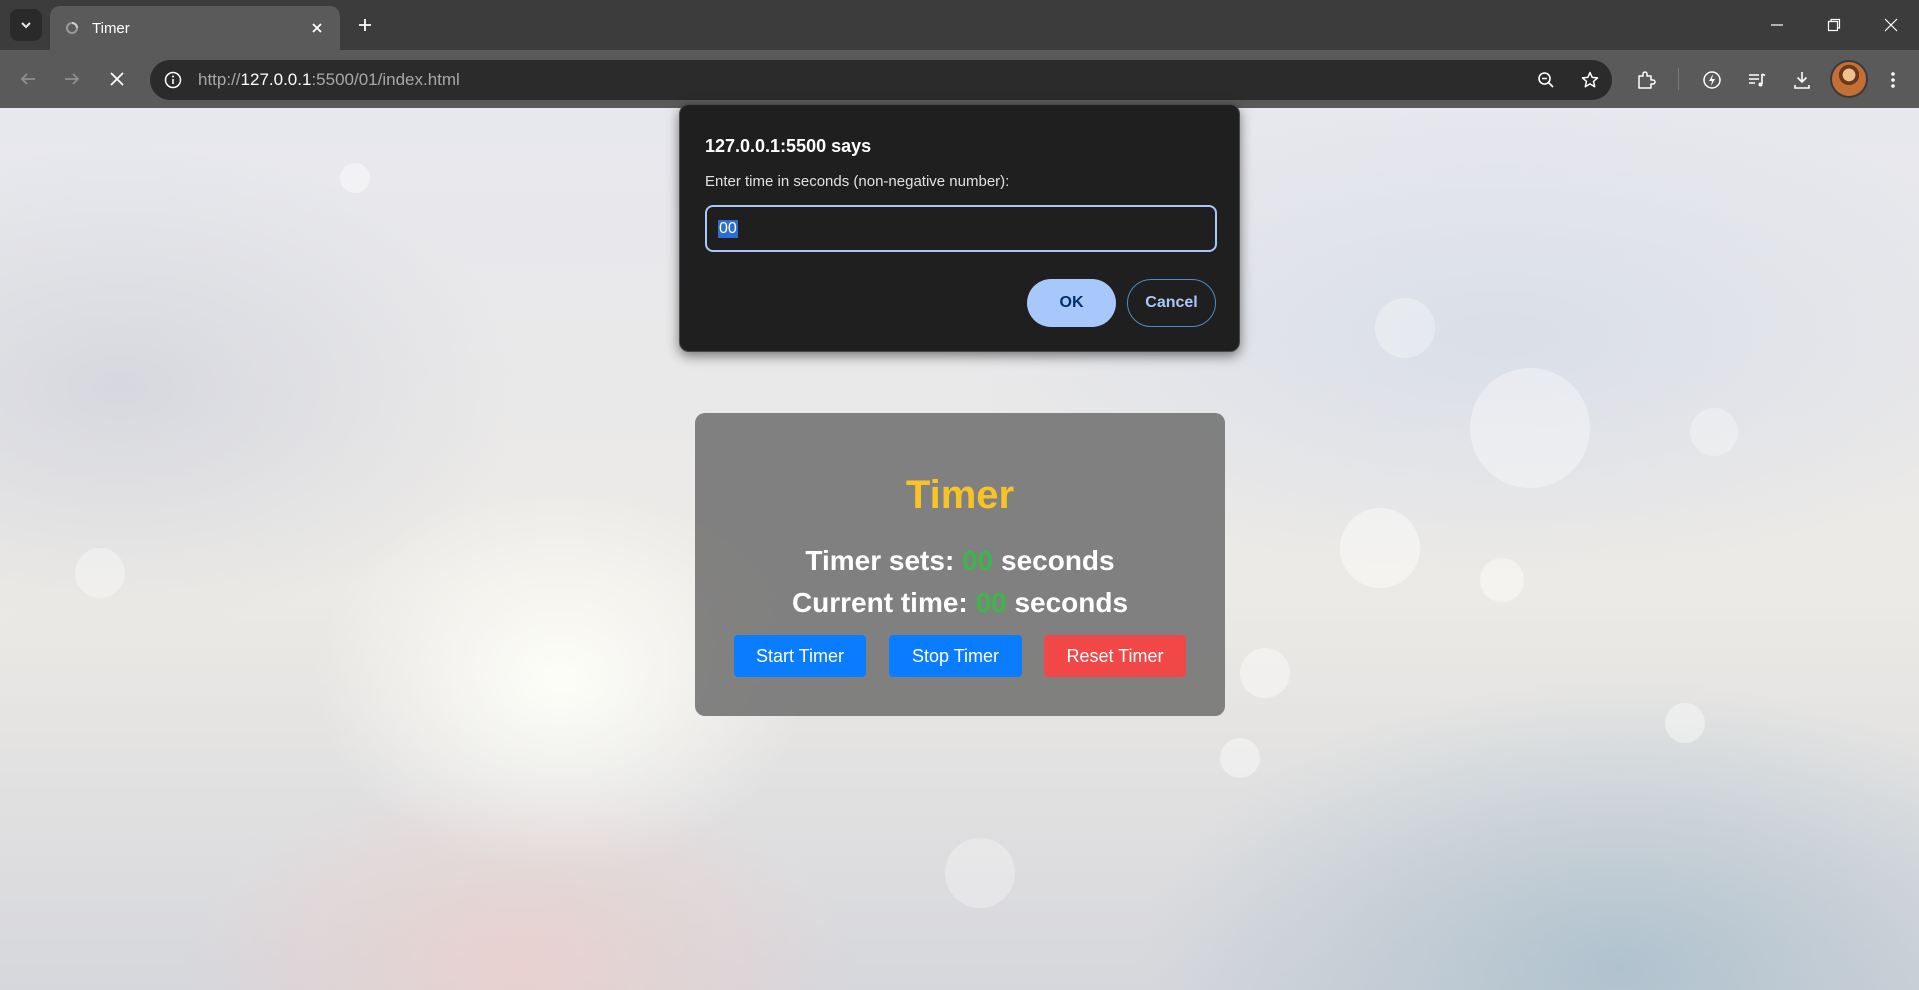 The image size is (1919, 990). Describe the element at coordinates (173, 80) in the screenshot. I see `site-info-icon` at that location.